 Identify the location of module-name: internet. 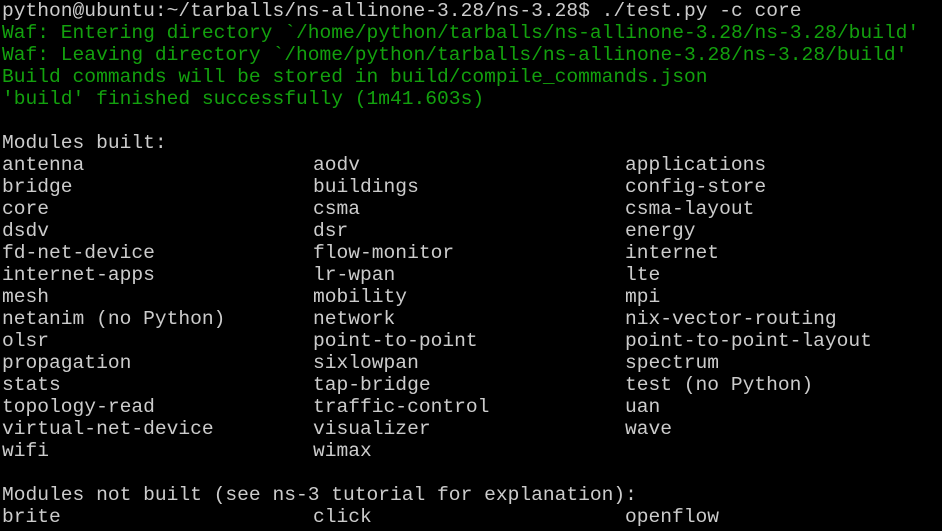
(672, 253).